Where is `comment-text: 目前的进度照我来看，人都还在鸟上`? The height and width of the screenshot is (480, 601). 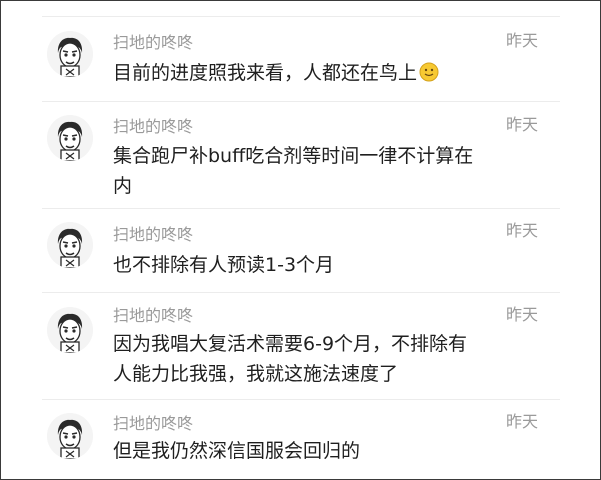
comment-text: 目前的进度照我来看，人都还在鸟上 is located at coordinates (303, 73).